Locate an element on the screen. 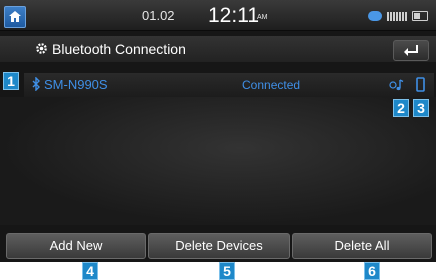  signal-icon is located at coordinates (397, 16).